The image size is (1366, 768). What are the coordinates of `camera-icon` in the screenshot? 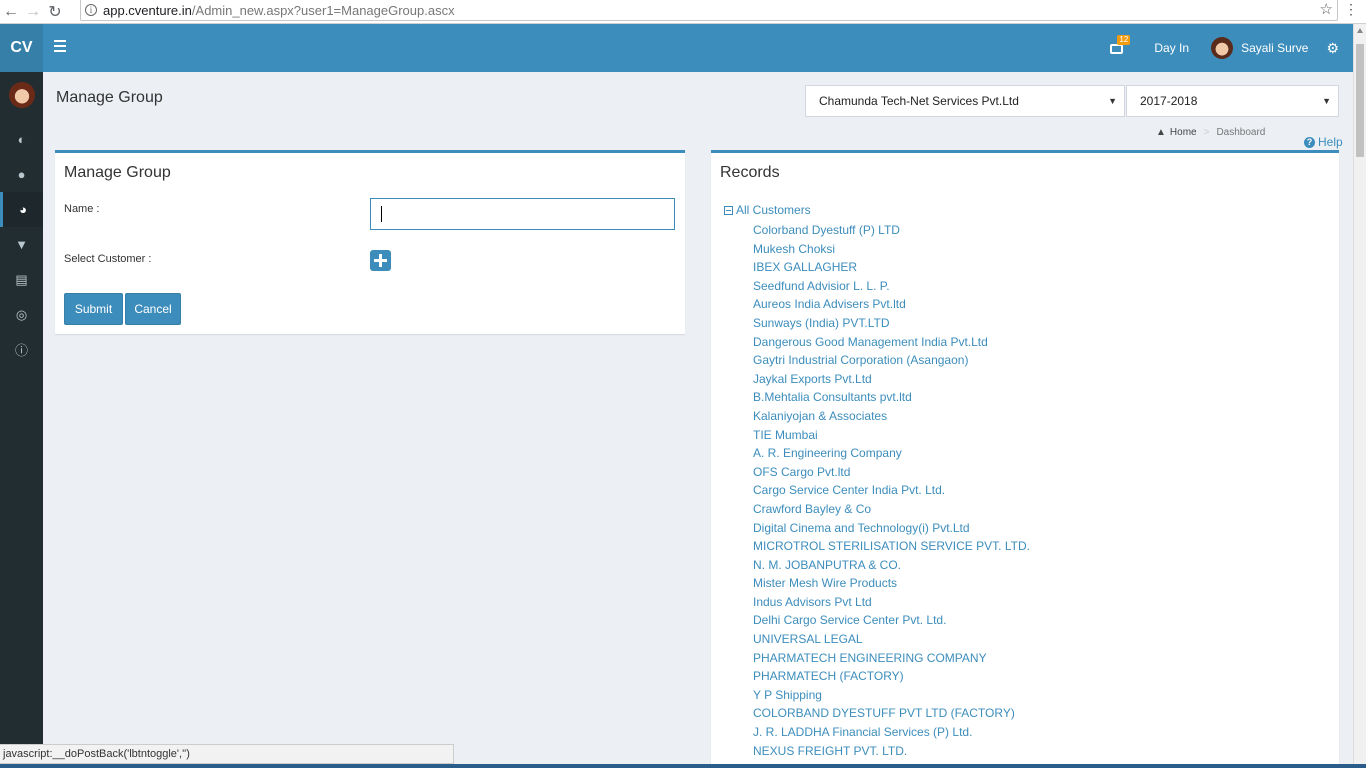 It's located at (1117, 49).